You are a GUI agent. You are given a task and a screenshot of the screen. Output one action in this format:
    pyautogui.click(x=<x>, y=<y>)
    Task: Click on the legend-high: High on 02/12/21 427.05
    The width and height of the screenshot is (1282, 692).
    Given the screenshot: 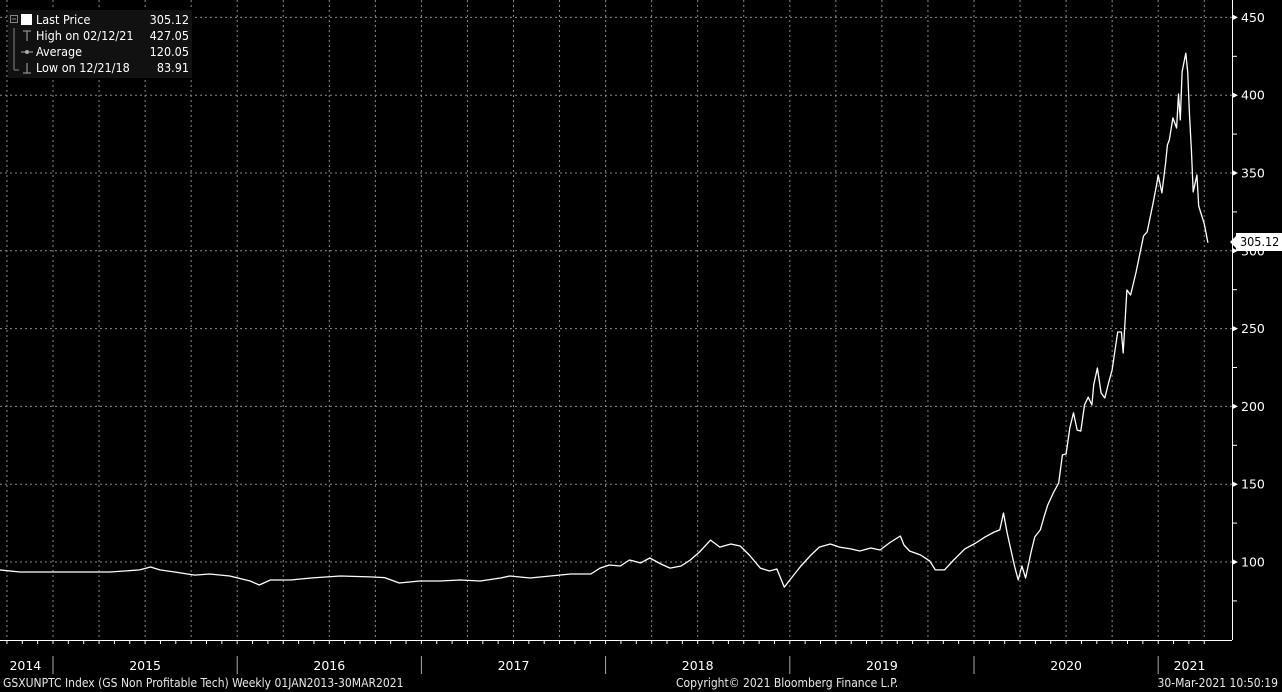 What is the action you would take?
    pyautogui.click(x=100, y=36)
    